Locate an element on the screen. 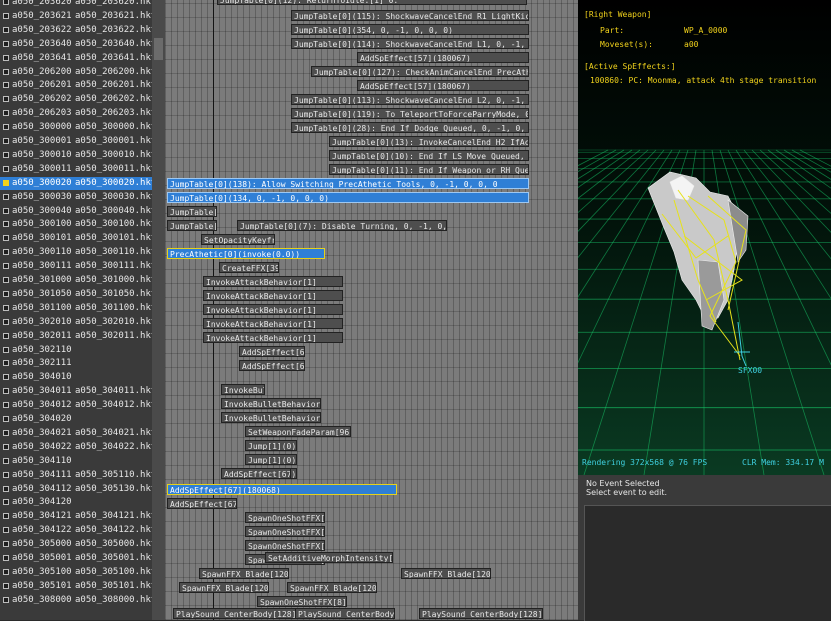  animation-list-item: a050_304122 a050_304122.hkt is located at coordinates (78, 530).